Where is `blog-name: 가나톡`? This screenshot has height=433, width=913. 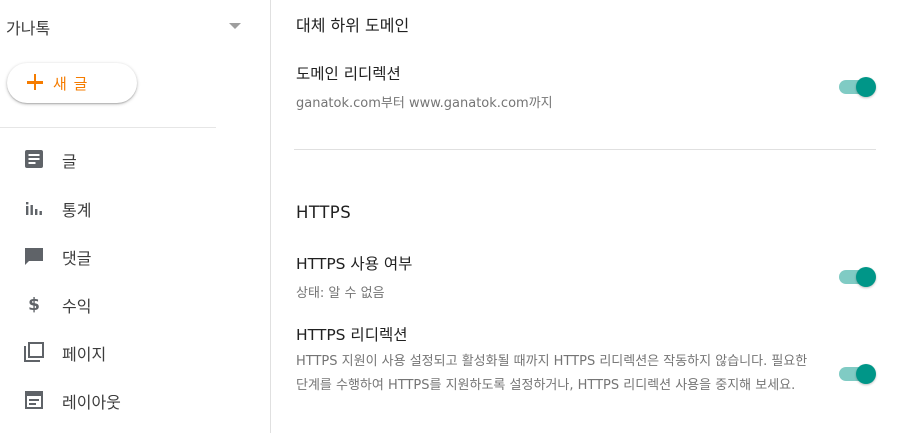 blog-name: 가나톡 is located at coordinates (28, 28).